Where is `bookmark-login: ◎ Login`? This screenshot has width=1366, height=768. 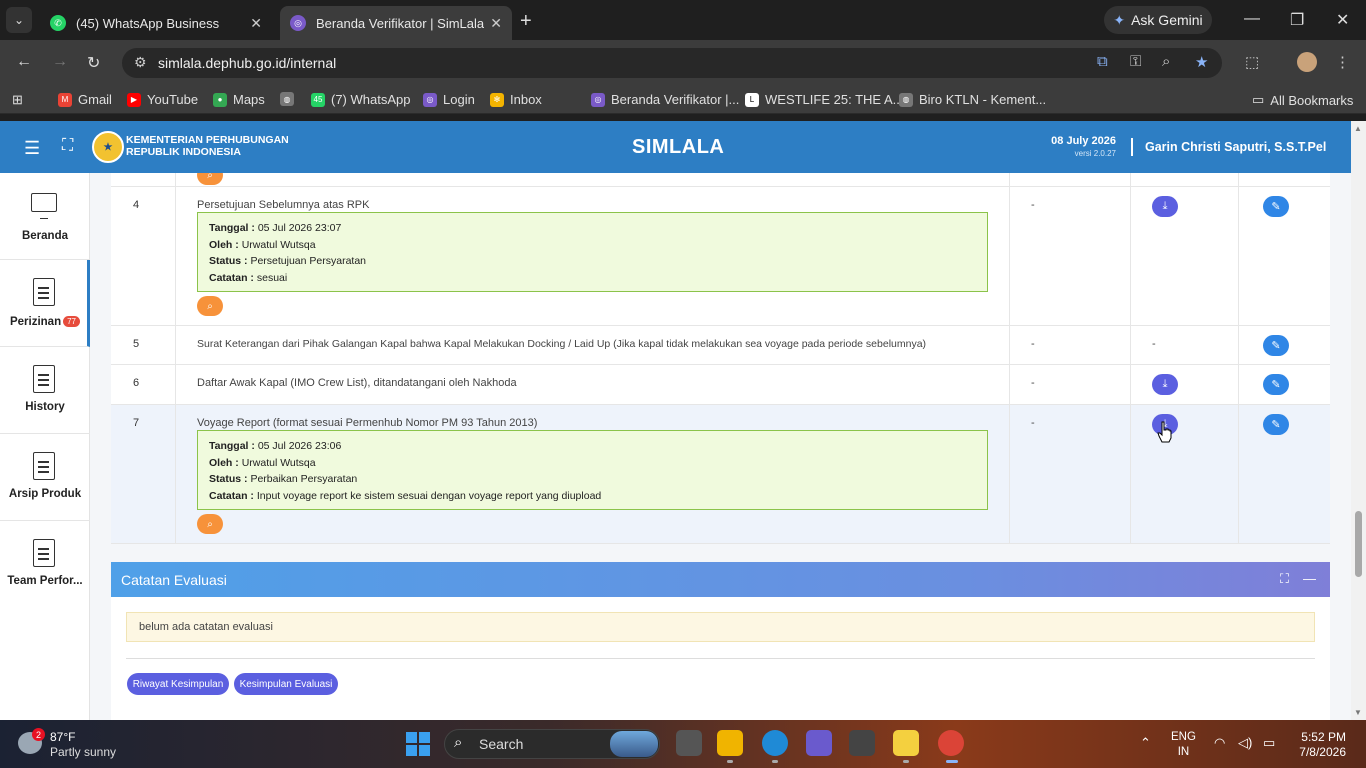
bookmark-login: ◎ Login is located at coordinates (449, 99).